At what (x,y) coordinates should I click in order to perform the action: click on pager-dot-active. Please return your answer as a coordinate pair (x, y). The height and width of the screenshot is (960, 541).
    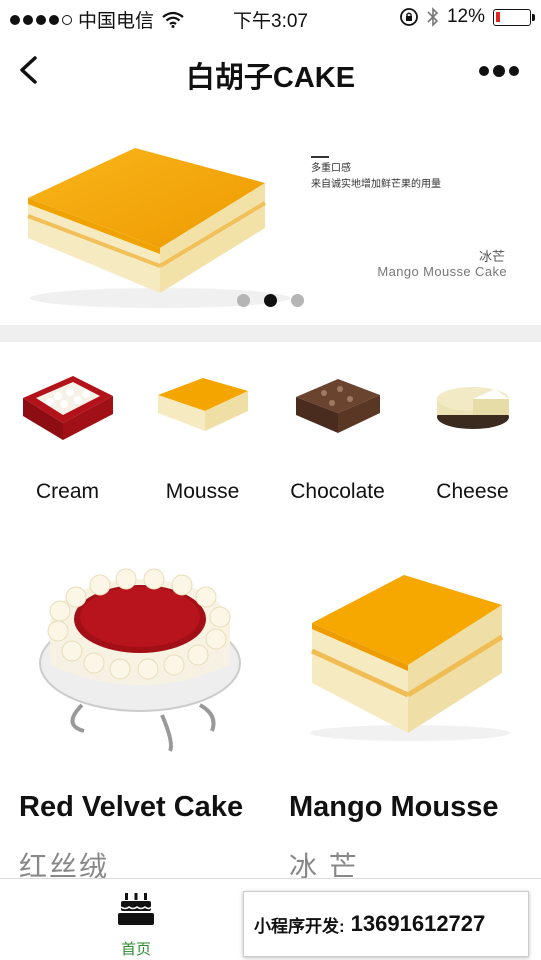
    Looking at the image, I should click on (270, 300).